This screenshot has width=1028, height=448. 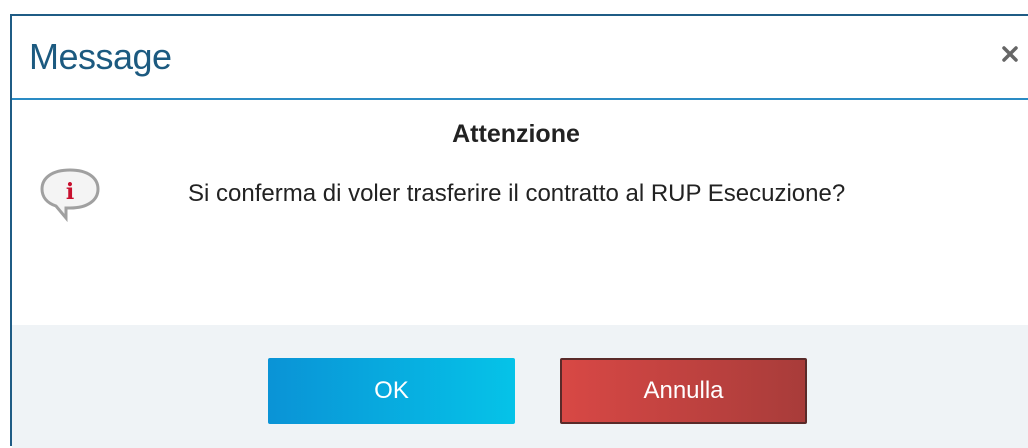 I want to click on cancel-button: Annulla, so click(x=683, y=391).